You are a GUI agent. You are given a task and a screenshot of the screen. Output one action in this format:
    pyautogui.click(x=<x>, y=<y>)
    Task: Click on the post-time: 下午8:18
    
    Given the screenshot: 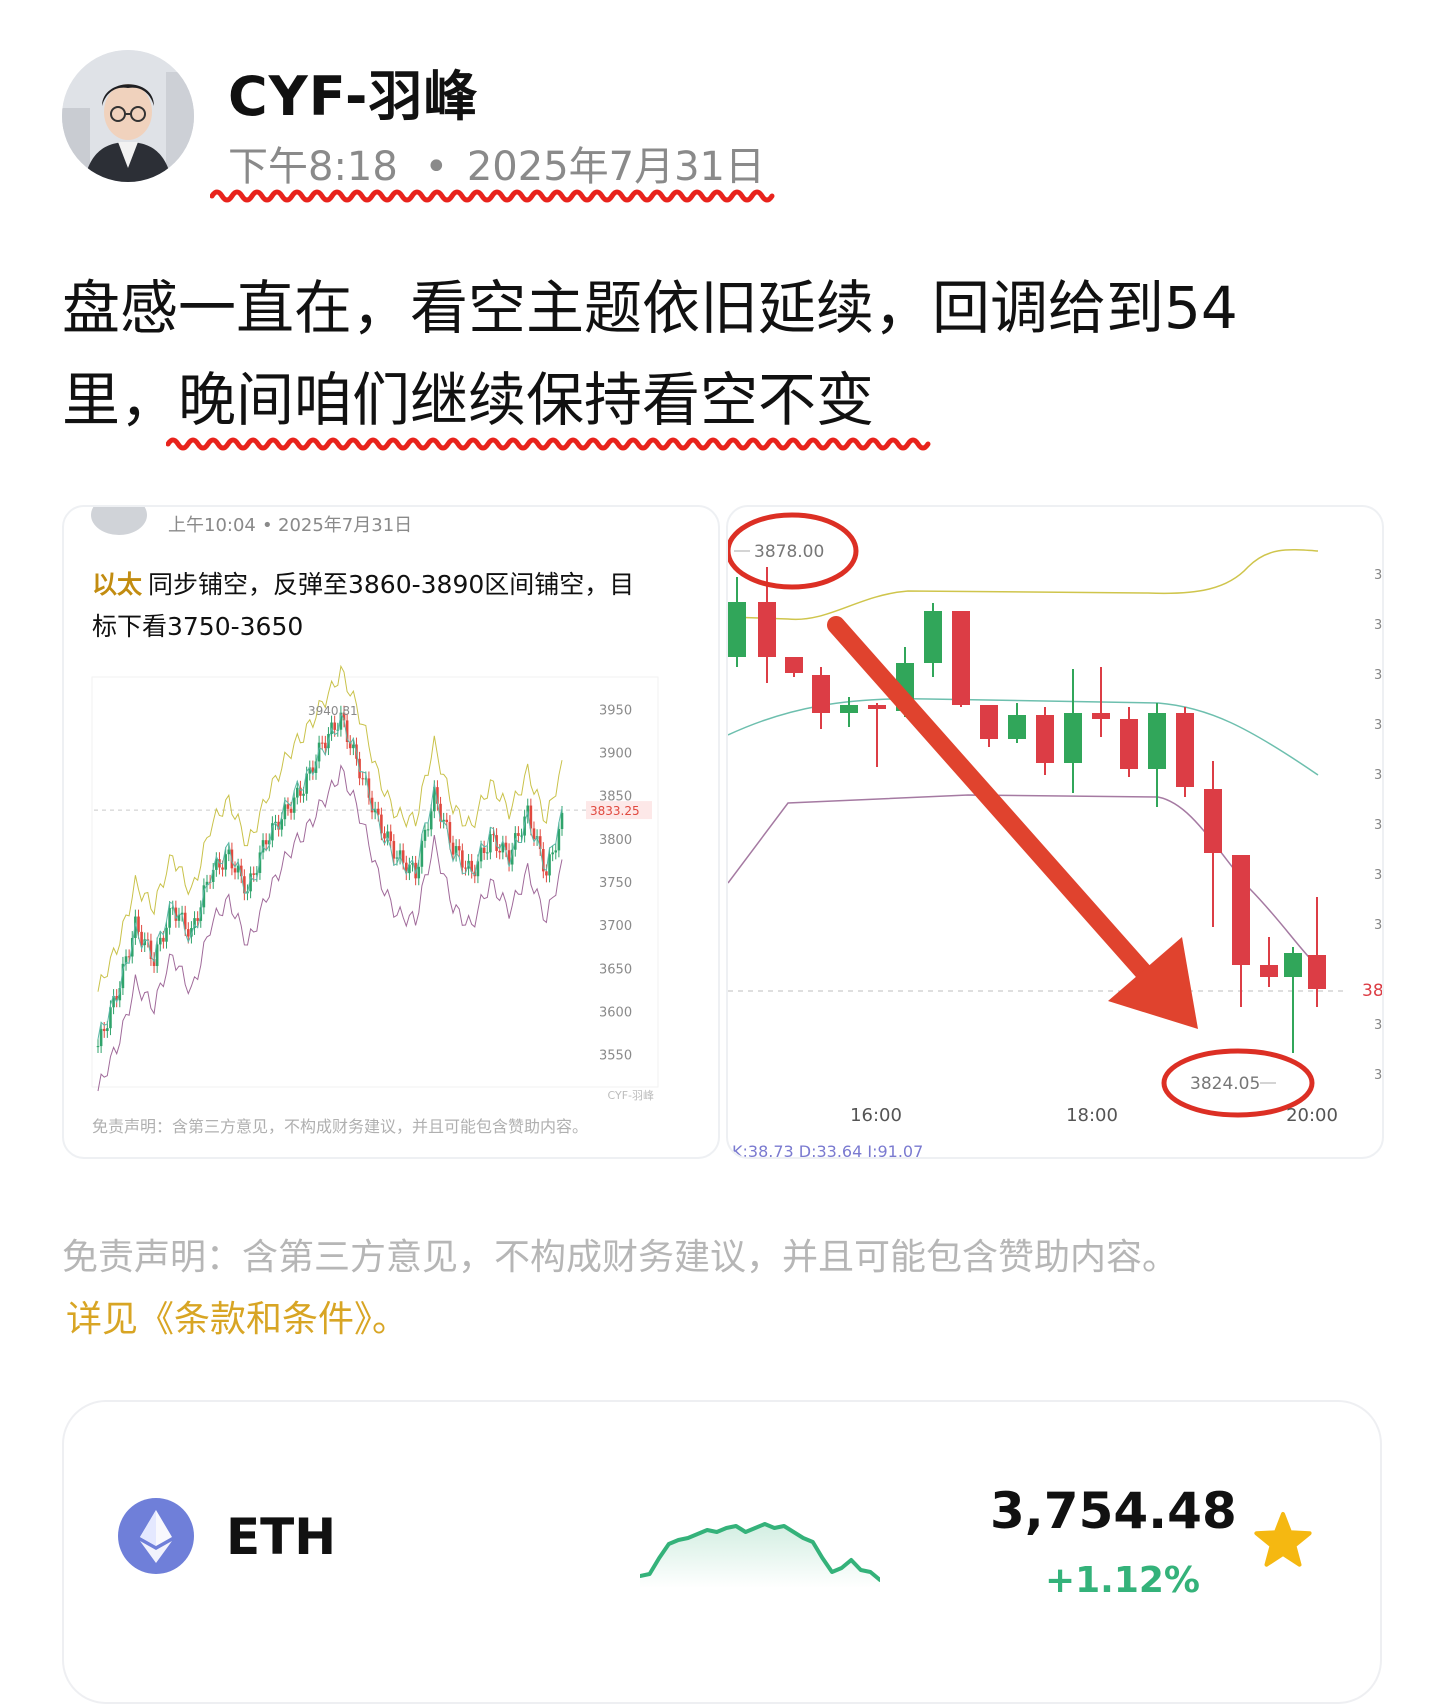 What is the action you would take?
    pyautogui.click(x=313, y=167)
    